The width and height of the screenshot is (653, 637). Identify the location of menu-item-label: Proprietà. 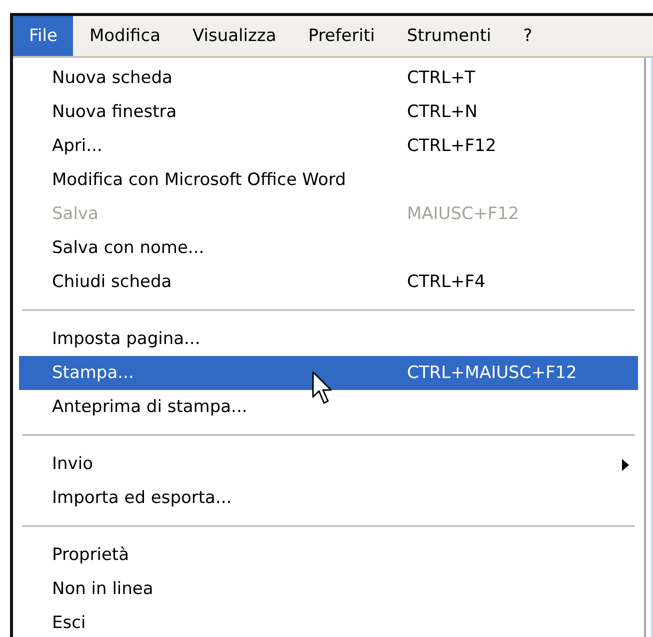
(91, 555).